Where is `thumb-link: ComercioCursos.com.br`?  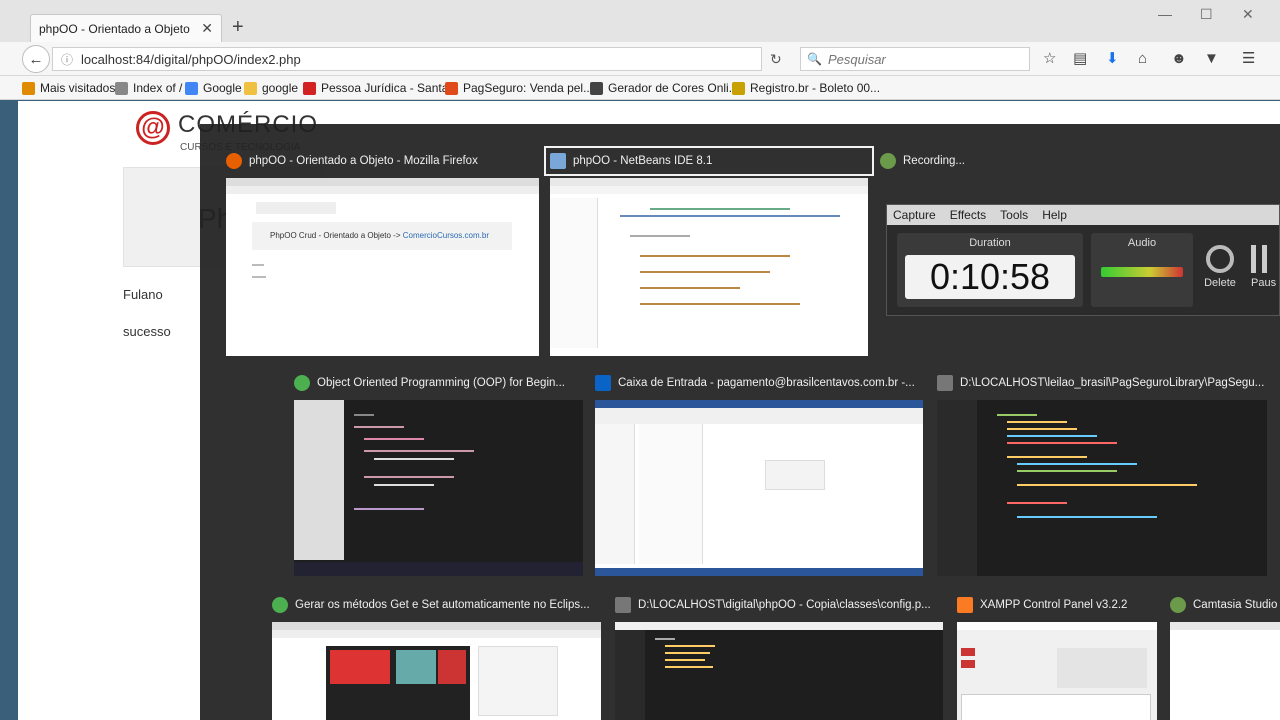 thumb-link: ComercioCursos.com.br is located at coordinates (445, 235).